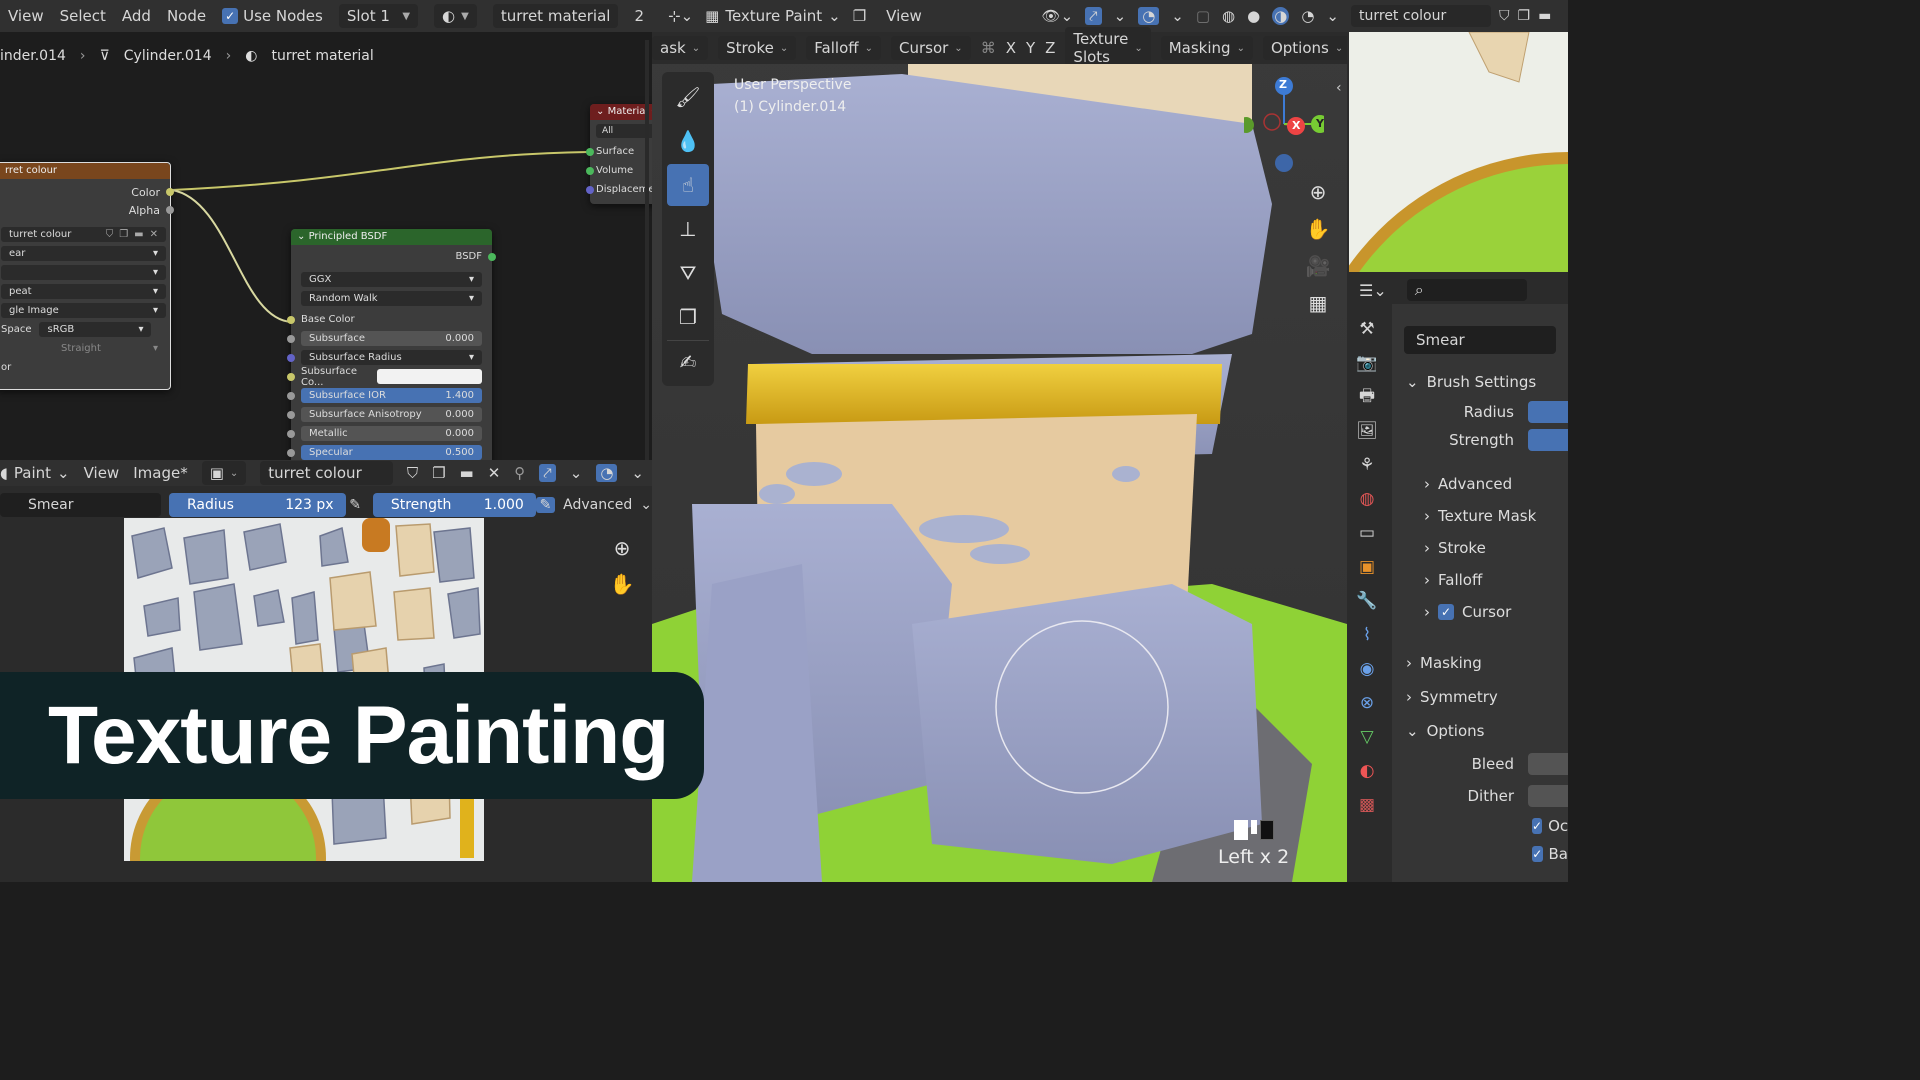 This screenshot has height=1080, width=1920. I want to click on base-color-socket, so click(291, 319).